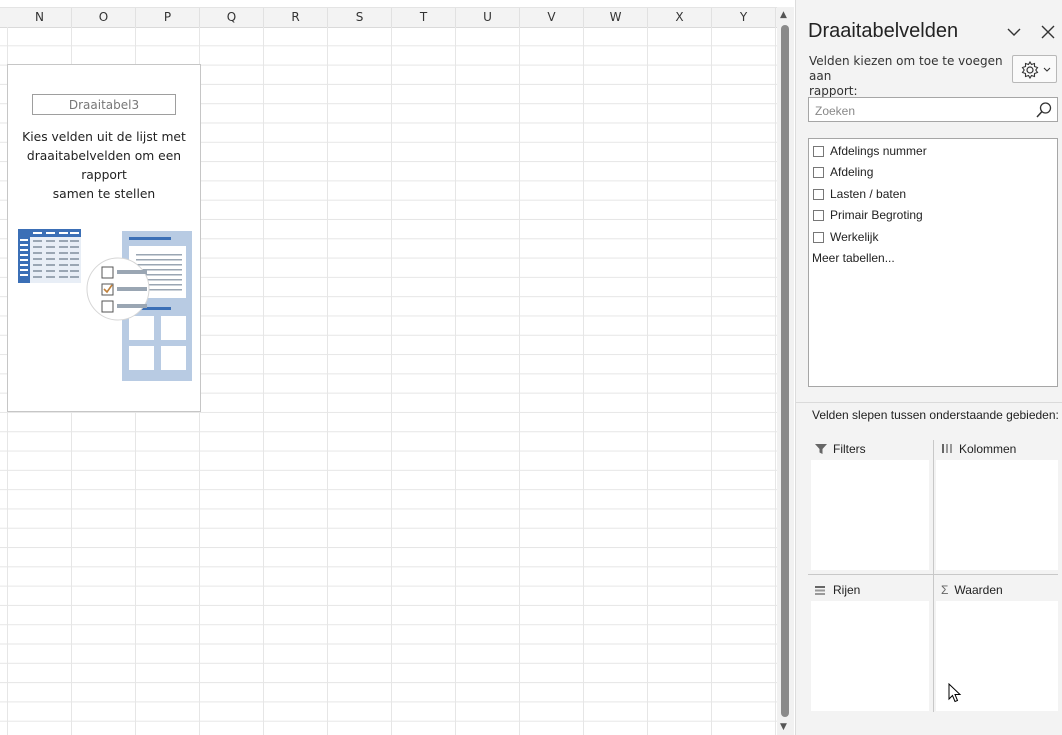 This screenshot has height=735, width=1062. I want to click on field-item-lasten-baten: Lasten / baten, so click(859, 194).